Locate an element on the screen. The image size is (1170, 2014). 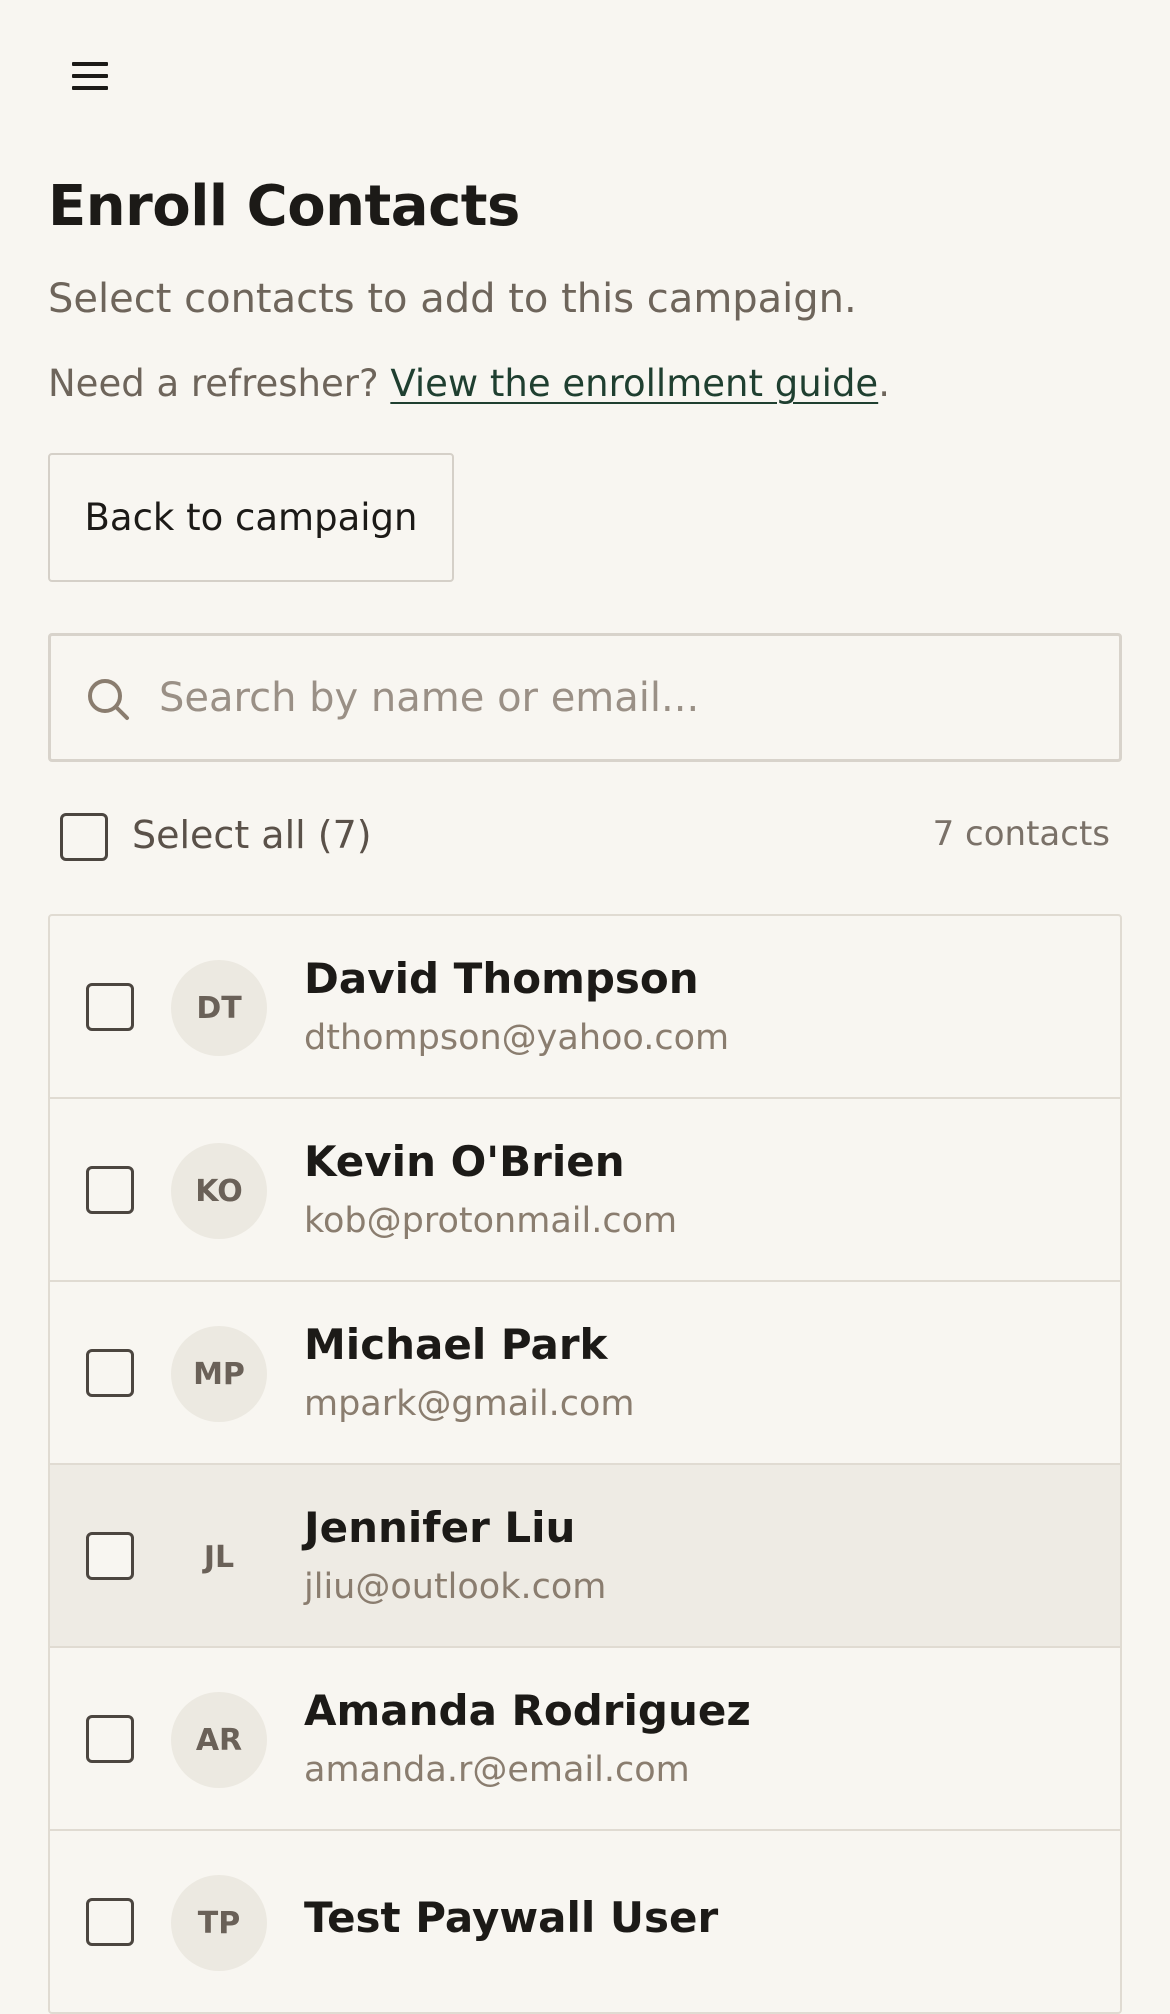
contact-row: TP Test Paywall User is located at coordinates (585, 1921).